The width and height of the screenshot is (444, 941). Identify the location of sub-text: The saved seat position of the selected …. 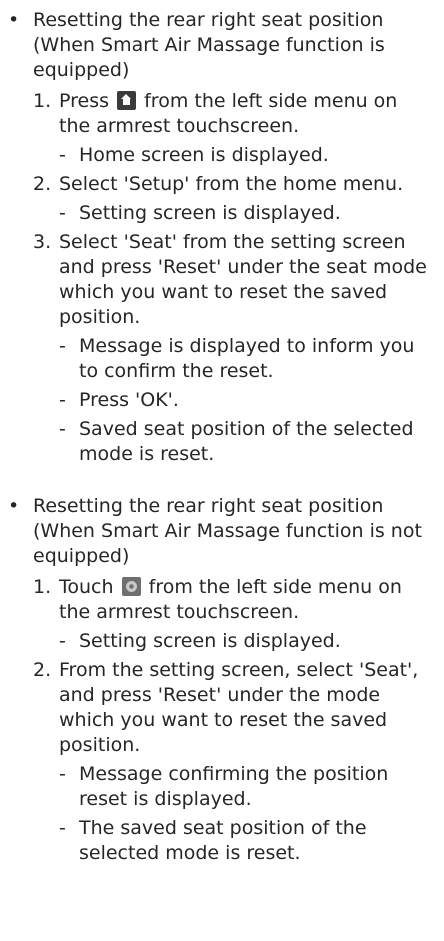
(223, 840).